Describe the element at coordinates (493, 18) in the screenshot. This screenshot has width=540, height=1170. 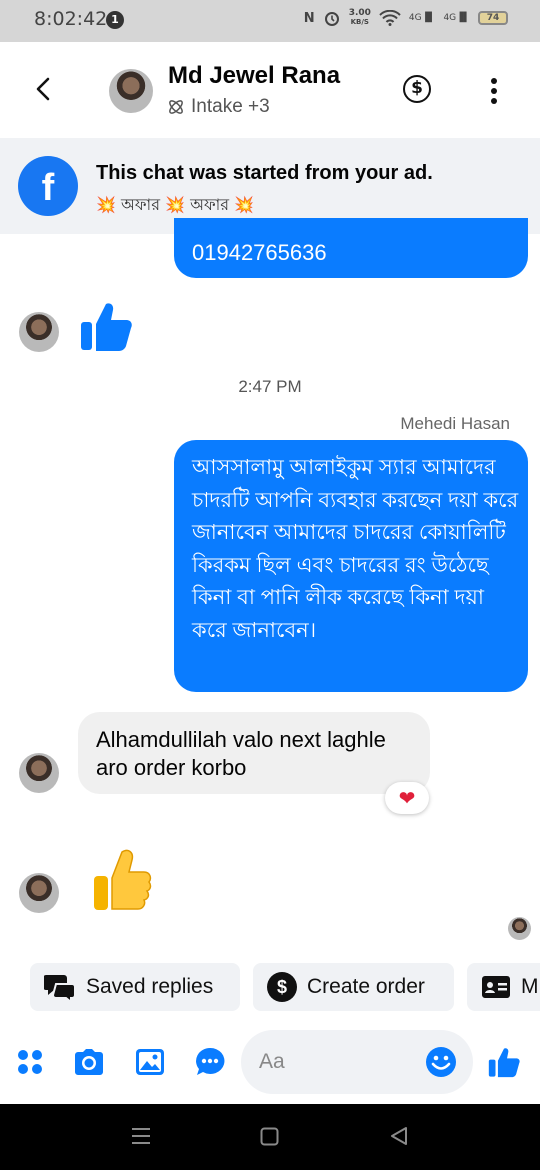
I see `battery-icon: 74` at that location.